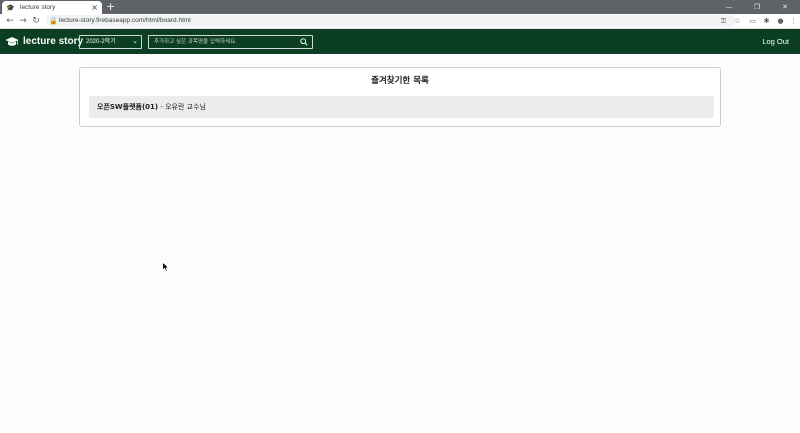 The width and height of the screenshot is (800, 433). Describe the element at coordinates (12, 41) in the screenshot. I see `graduation-cap-icon` at that location.